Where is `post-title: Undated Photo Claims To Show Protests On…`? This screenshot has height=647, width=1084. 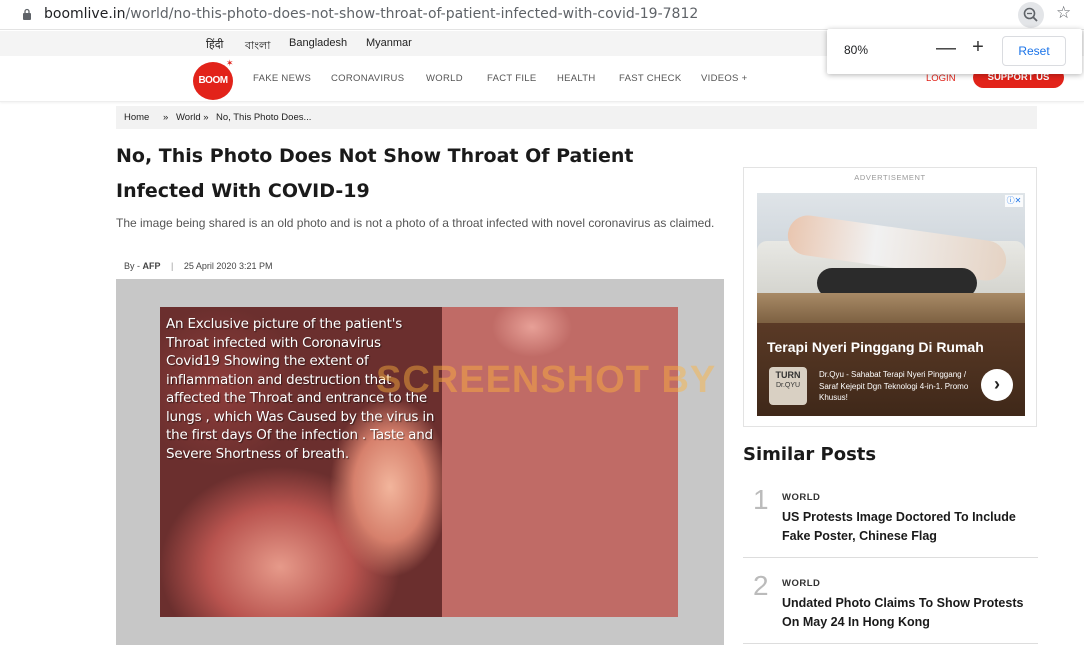
post-title: Undated Photo Claims To Show Protests On… is located at coordinates (910, 613).